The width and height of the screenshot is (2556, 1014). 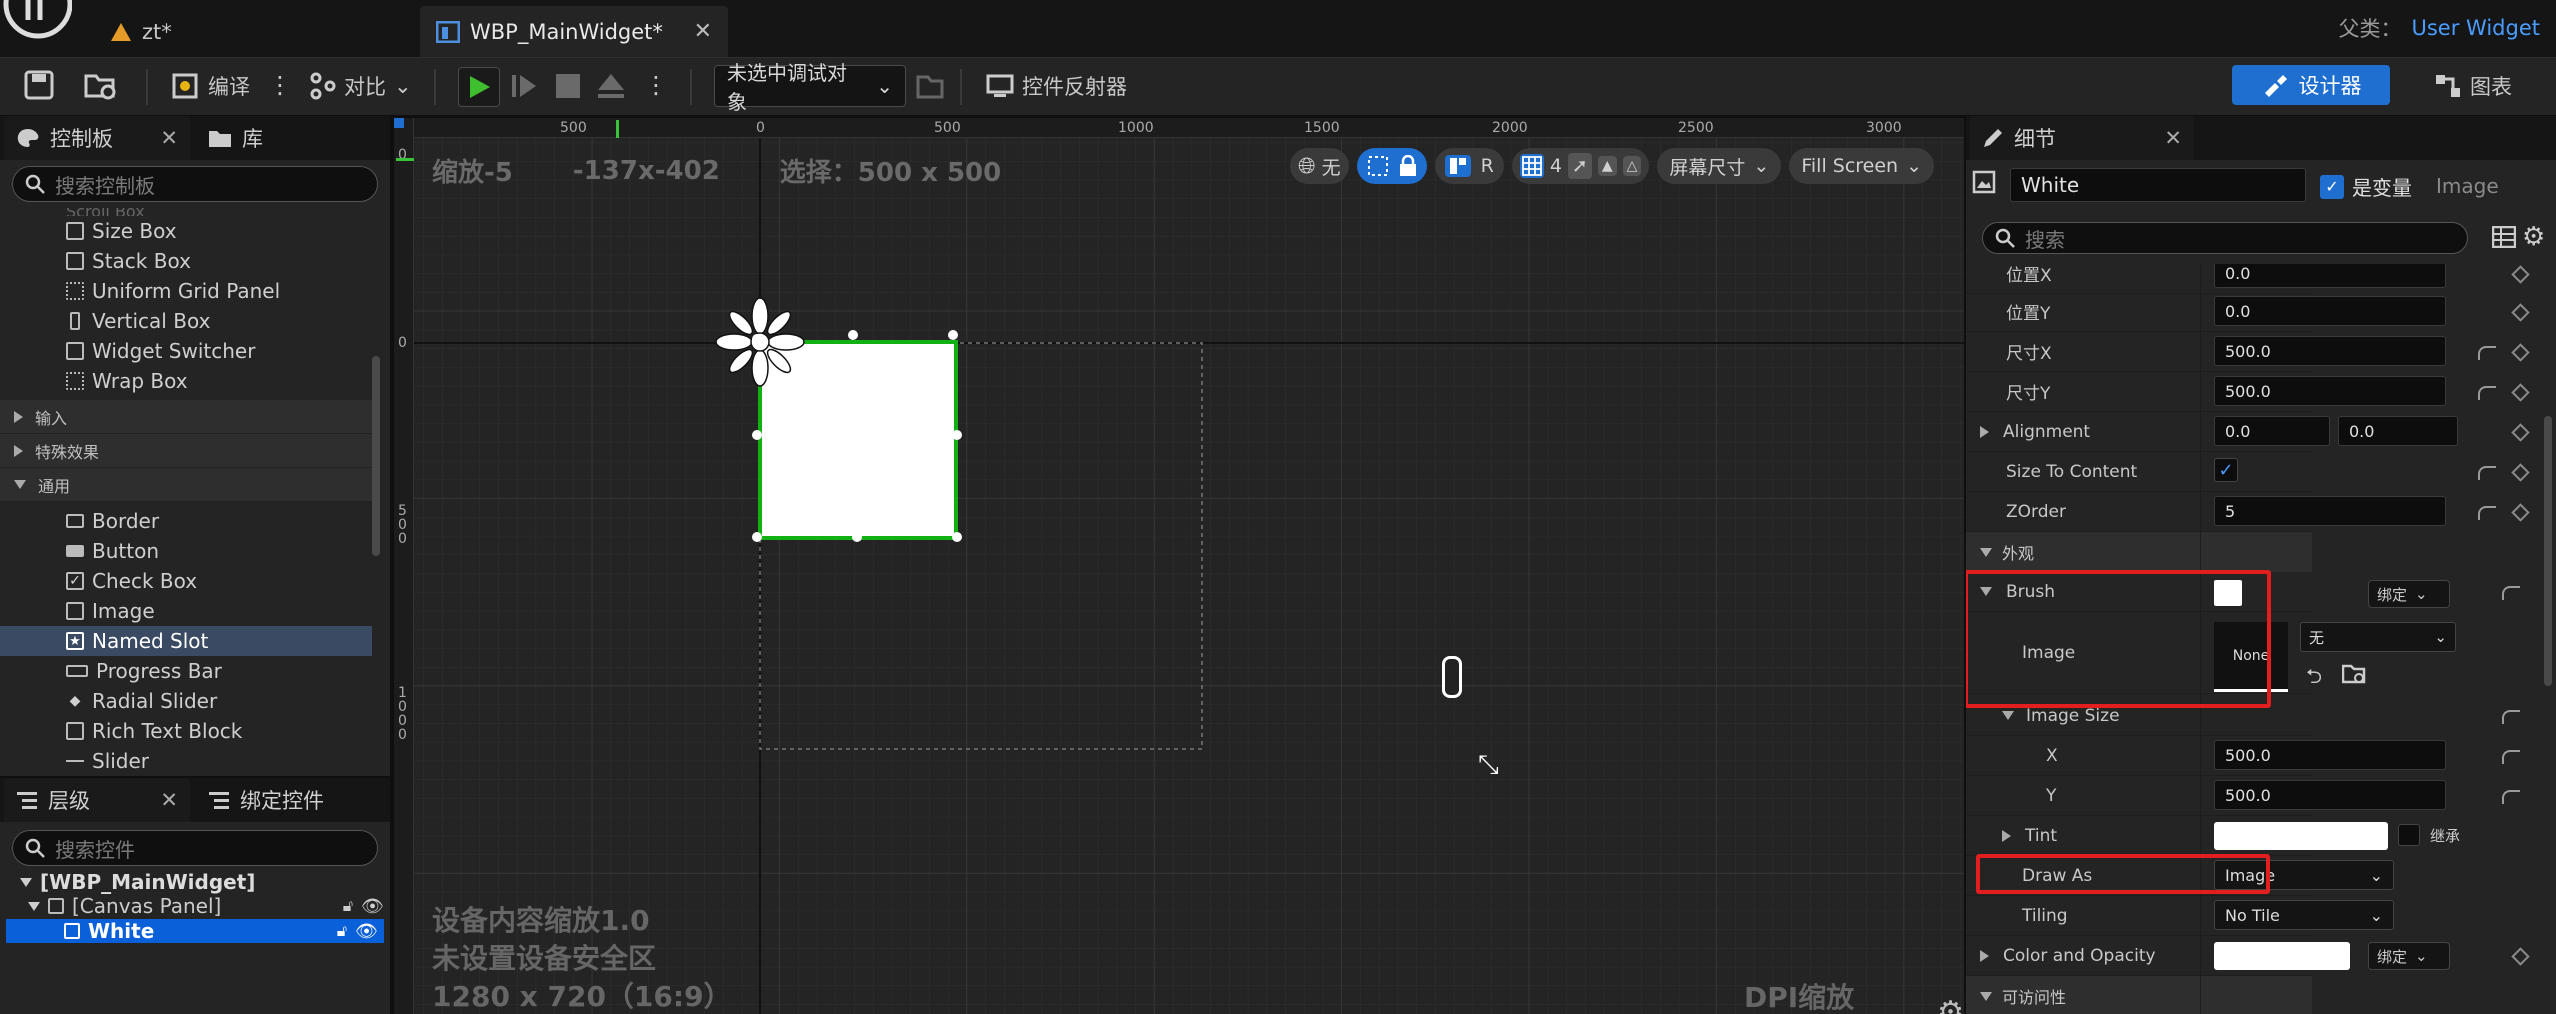 I want to click on palette-search-input: 搜索控制板, so click(x=195, y=184).